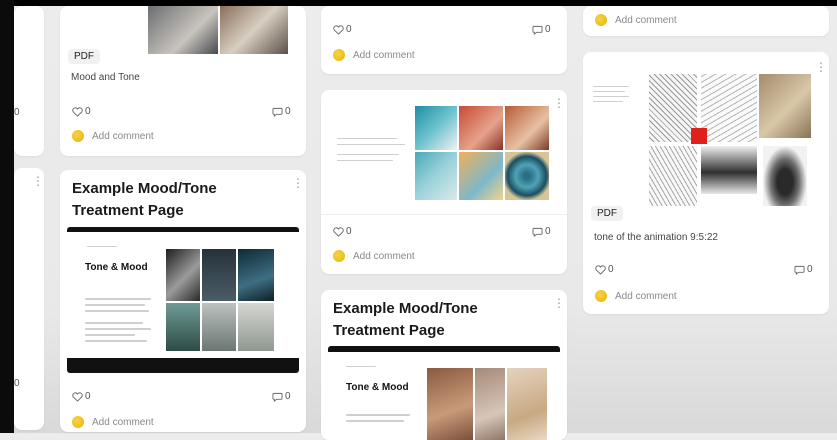  What do you see at coordinates (29, 81) in the screenshot?
I see `edge-card-top: 0` at bounding box center [29, 81].